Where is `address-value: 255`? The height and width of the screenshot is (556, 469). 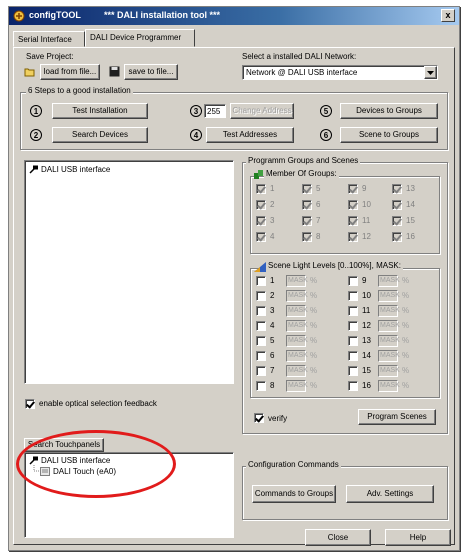
address-value: 255 is located at coordinates (214, 111).